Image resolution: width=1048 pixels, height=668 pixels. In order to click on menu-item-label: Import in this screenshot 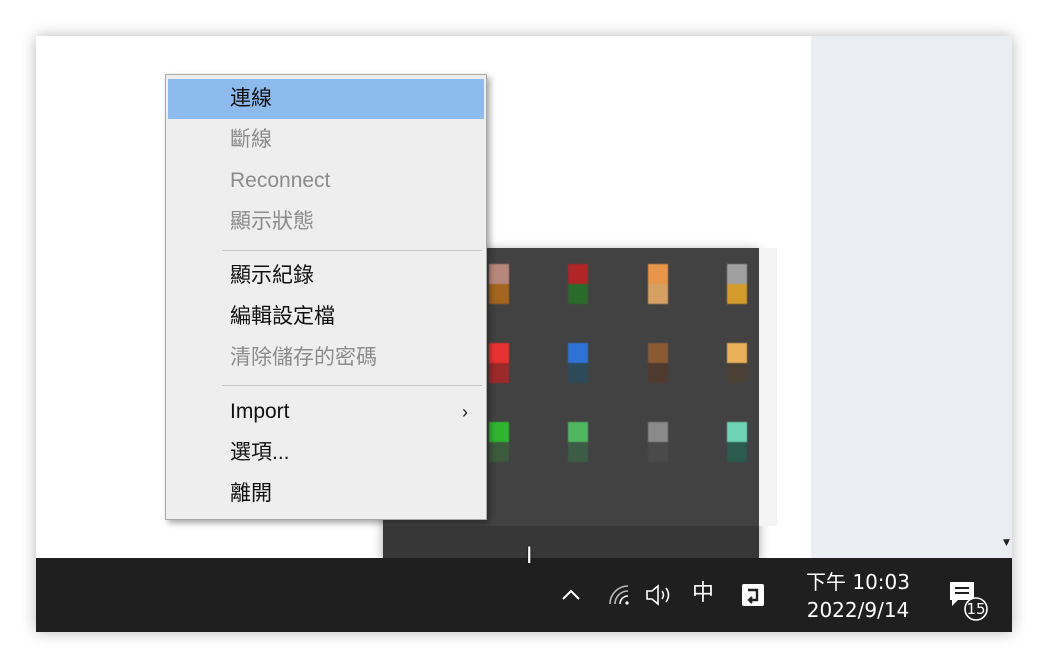, I will do `click(260, 411)`.